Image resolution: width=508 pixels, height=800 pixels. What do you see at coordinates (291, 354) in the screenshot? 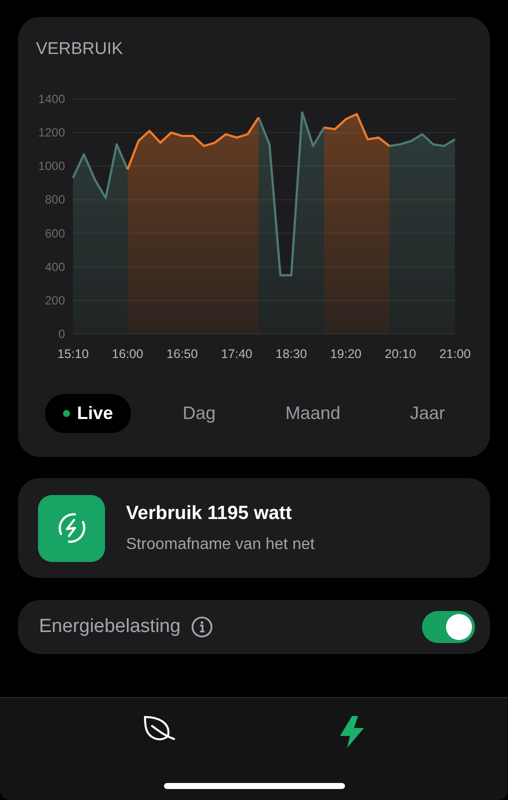
I see `x-tick-label: 18:30` at bounding box center [291, 354].